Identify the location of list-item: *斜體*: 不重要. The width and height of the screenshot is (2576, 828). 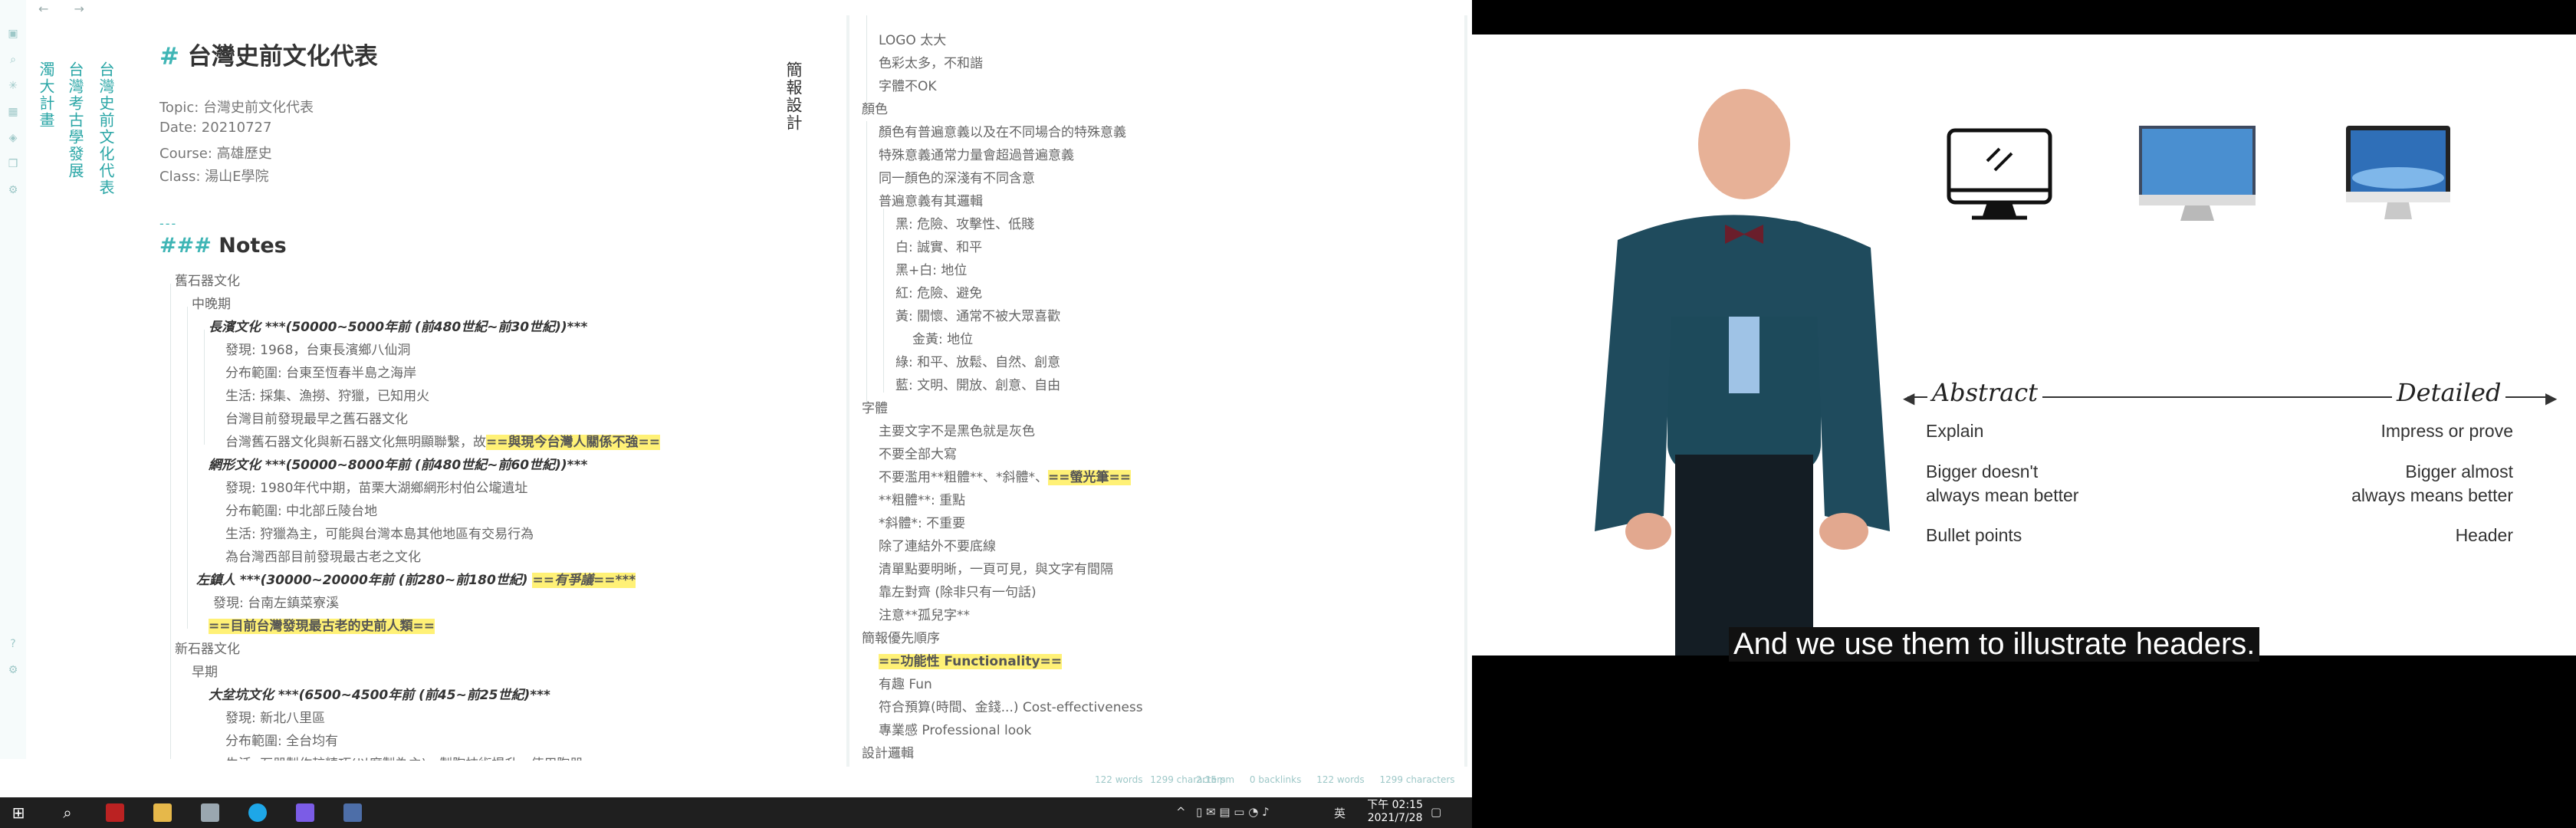
(923, 523).